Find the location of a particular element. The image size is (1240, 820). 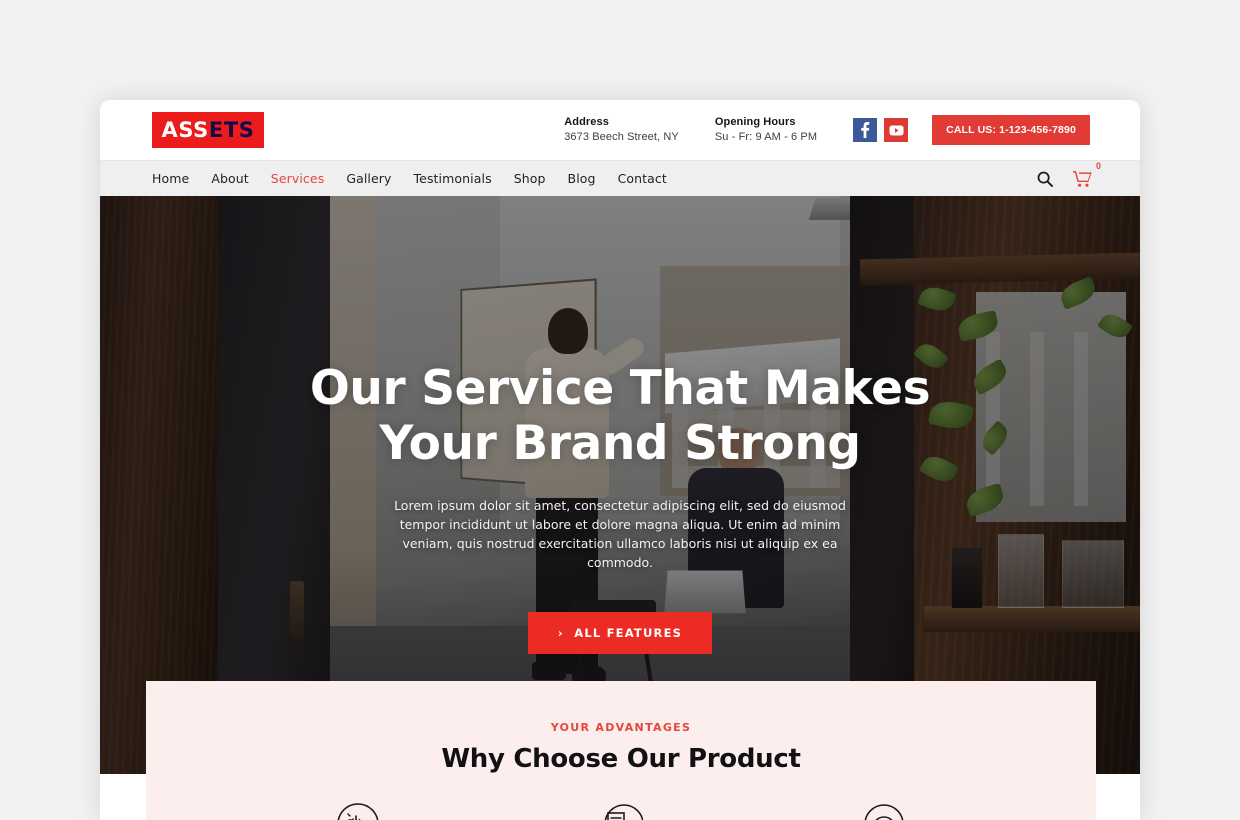

youtube-icon is located at coordinates (896, 130).